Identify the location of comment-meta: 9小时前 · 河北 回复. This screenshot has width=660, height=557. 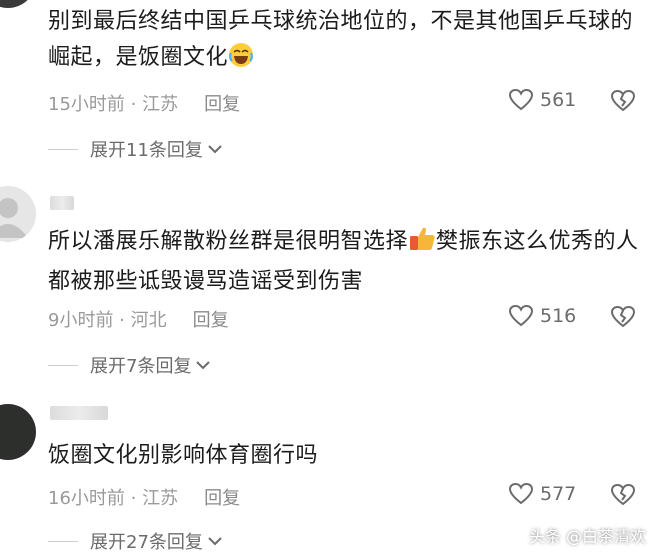
(138, 320).